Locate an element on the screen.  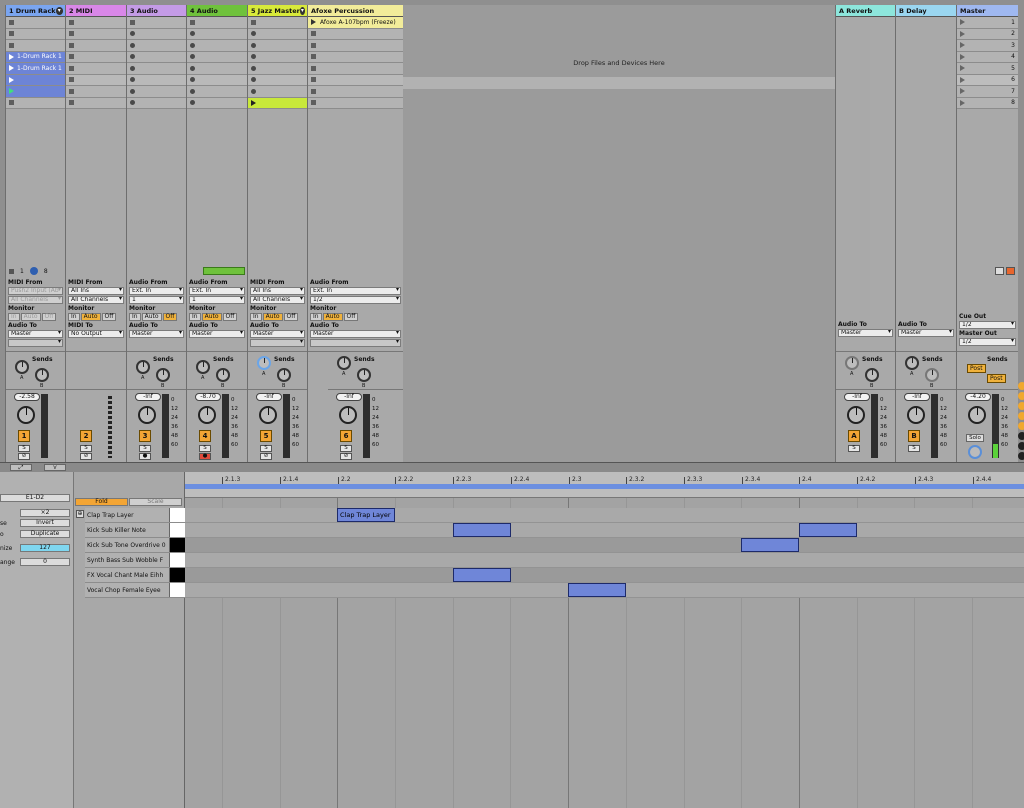
key-row-1: Clap Trap Layer is located at coordinates (135, 515).